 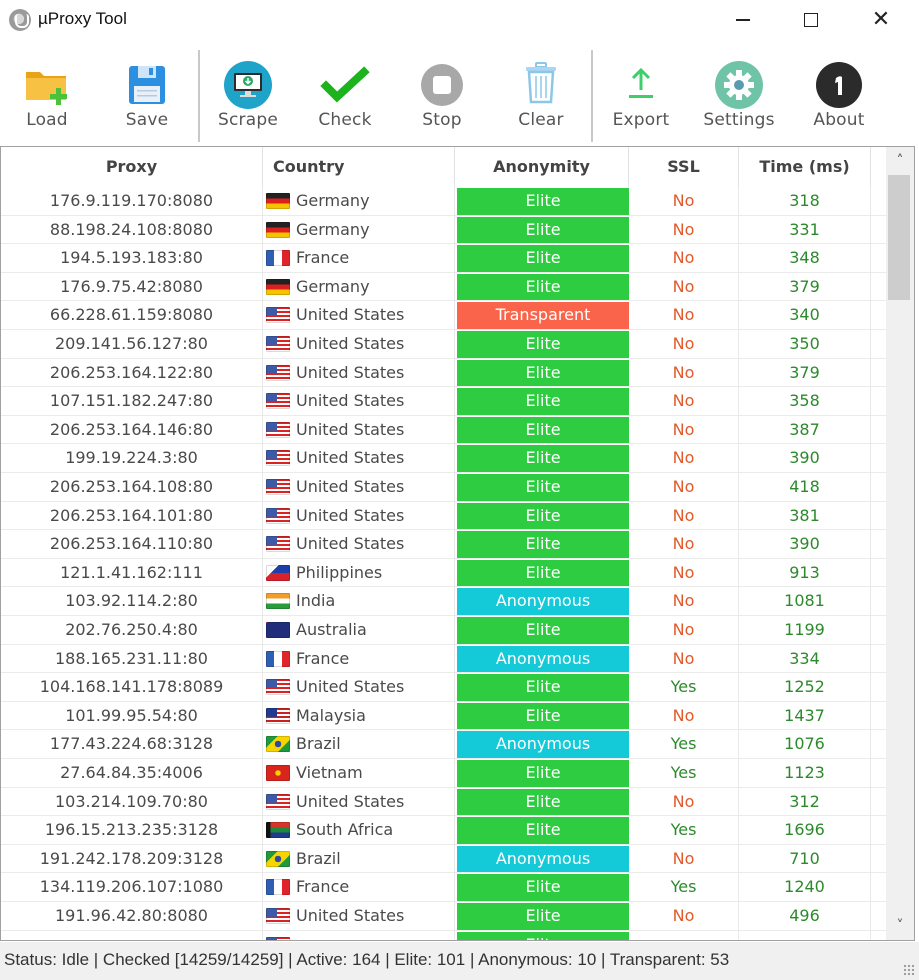 I want to click on france-flag-icon, so click(x=278, y=658).